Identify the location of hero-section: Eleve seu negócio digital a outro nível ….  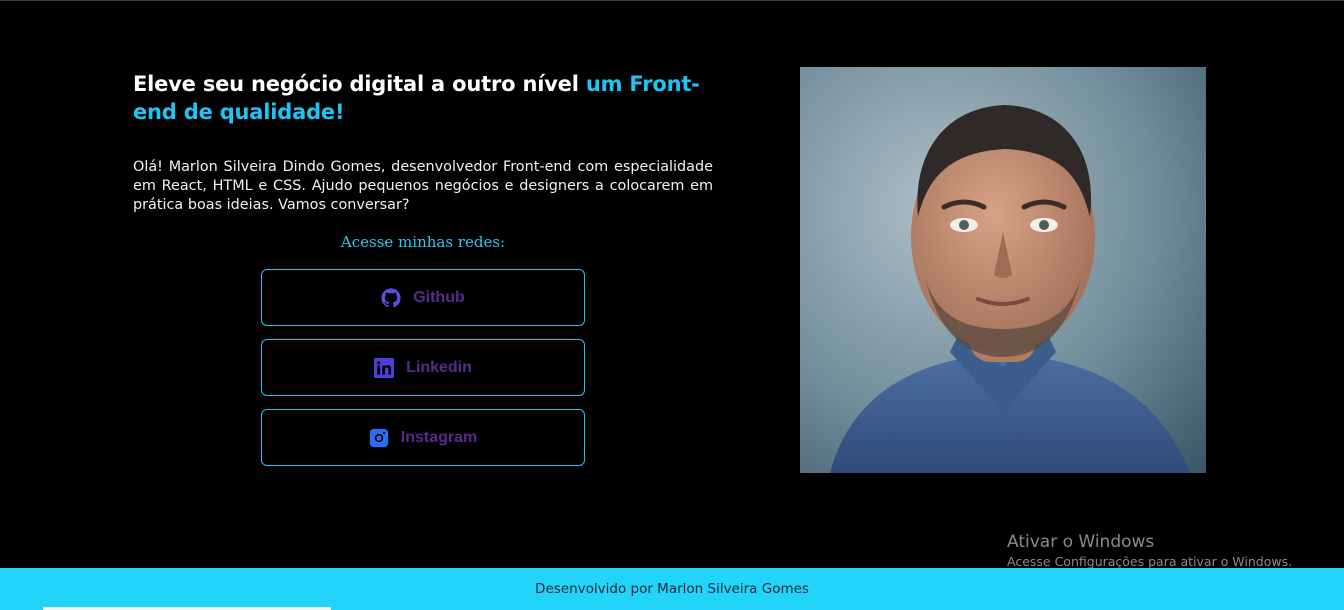
(423, 142).